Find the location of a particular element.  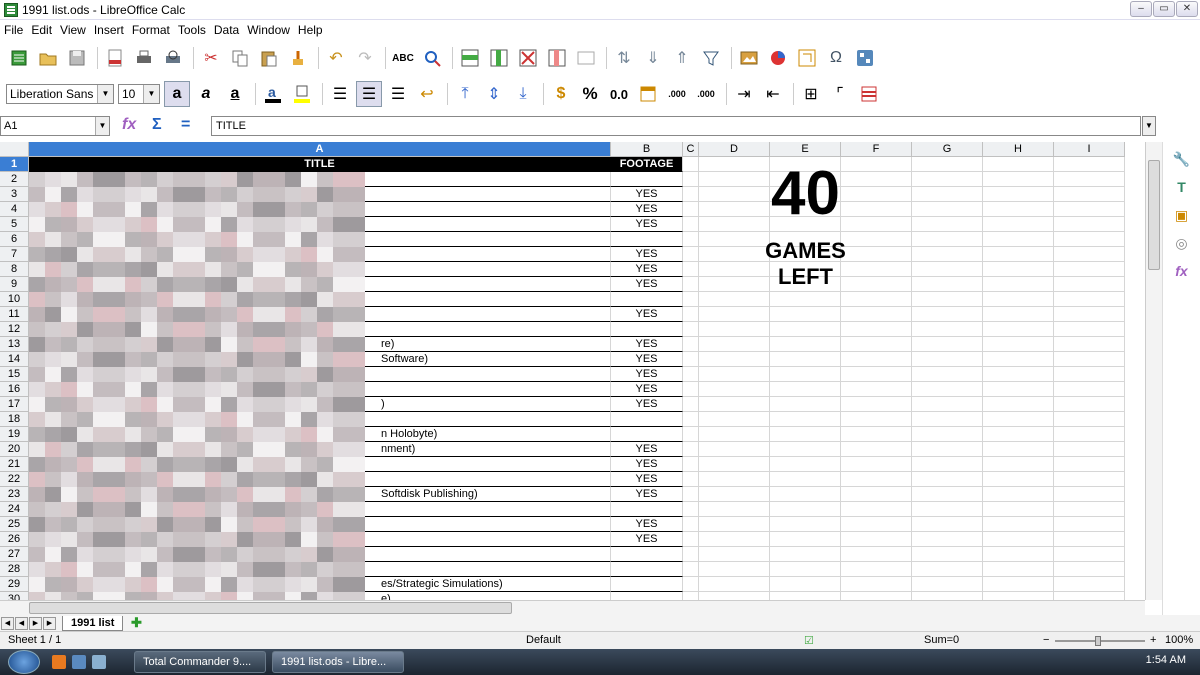

cell-F14 is located at coordinates (876, 359).